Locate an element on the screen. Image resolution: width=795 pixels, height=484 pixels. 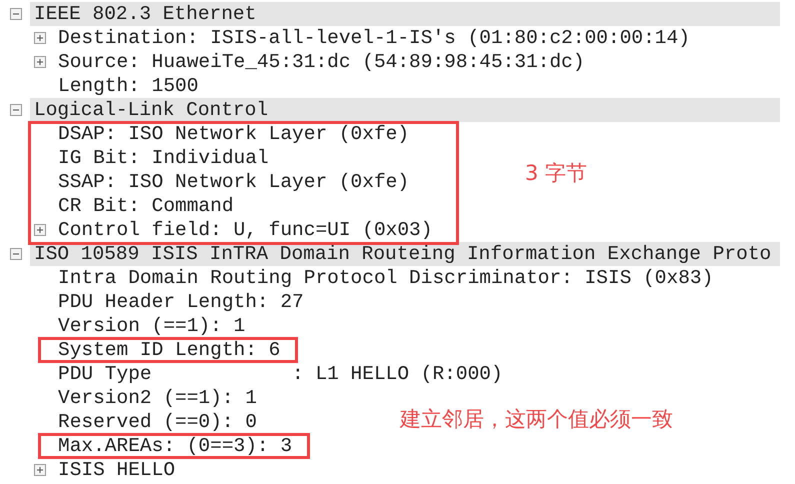
tree-item: DSAP: ISO Network Layer (0xfe) is located at coordinates (234, 134).